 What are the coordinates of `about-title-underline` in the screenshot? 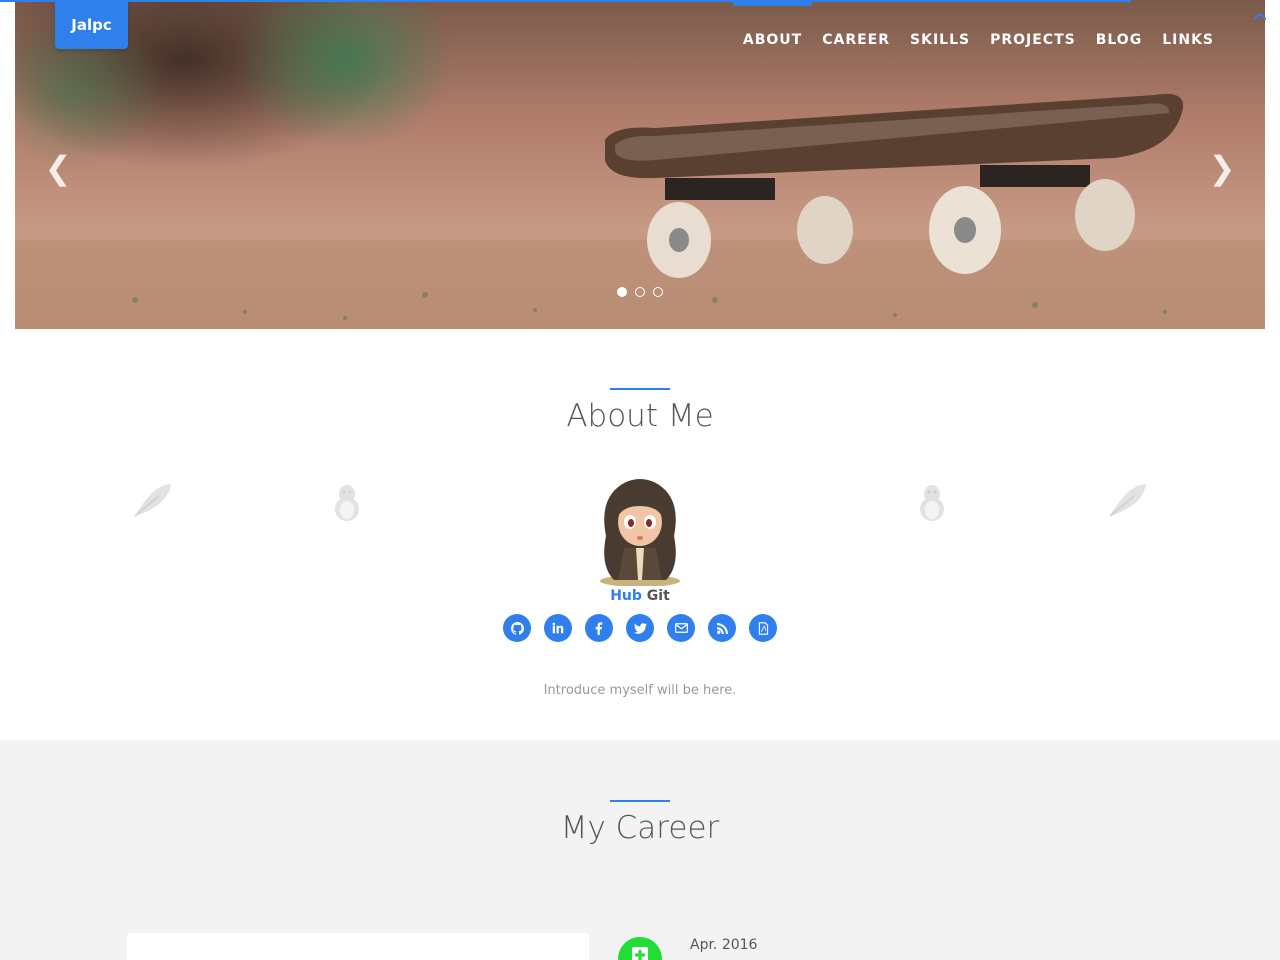 It's located at (640, 389).